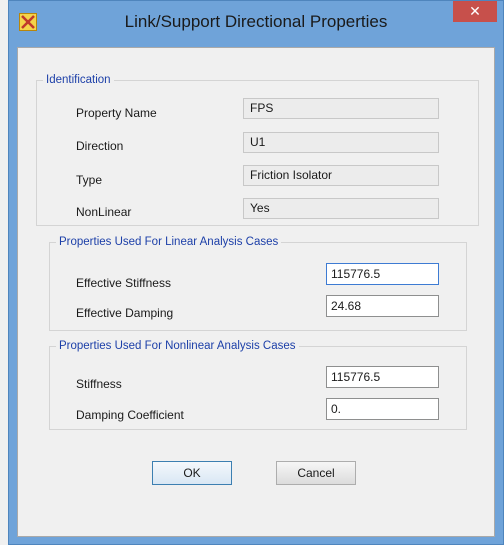  Describe the element at coordinates (192, 473) in the screenshot. I see `ok-button: OK` at that location.